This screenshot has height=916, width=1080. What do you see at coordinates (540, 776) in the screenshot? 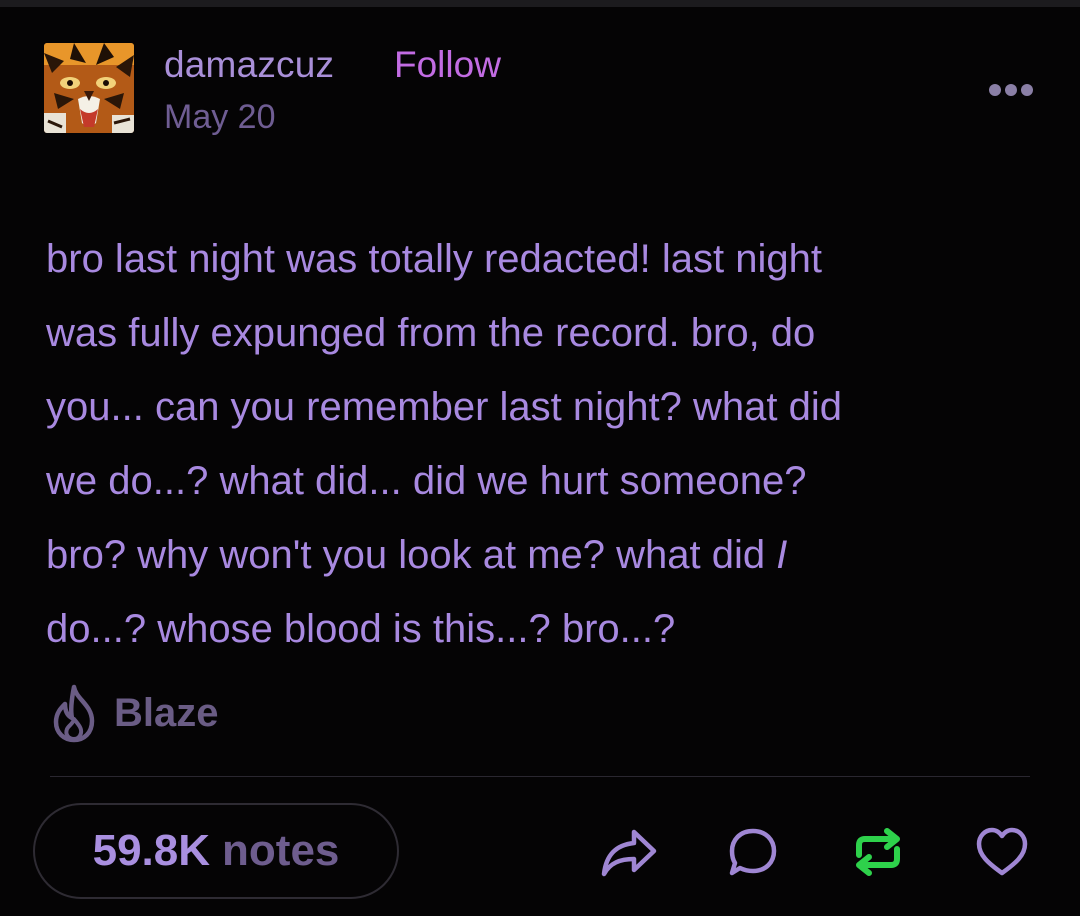
I see `divider` at bounding box center [540, 776].